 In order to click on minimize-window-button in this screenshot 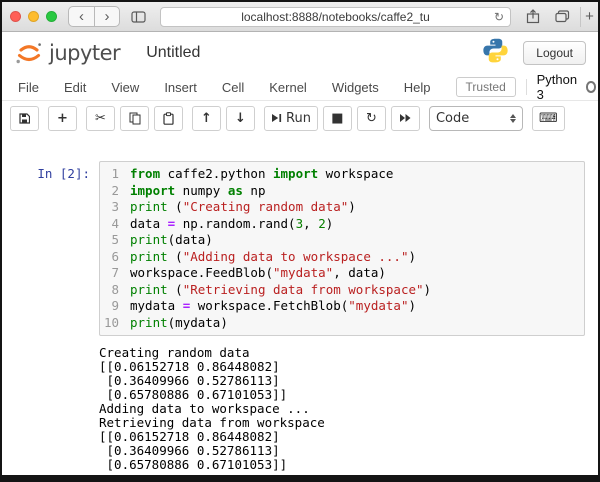, I will do `click(33, 16)`.